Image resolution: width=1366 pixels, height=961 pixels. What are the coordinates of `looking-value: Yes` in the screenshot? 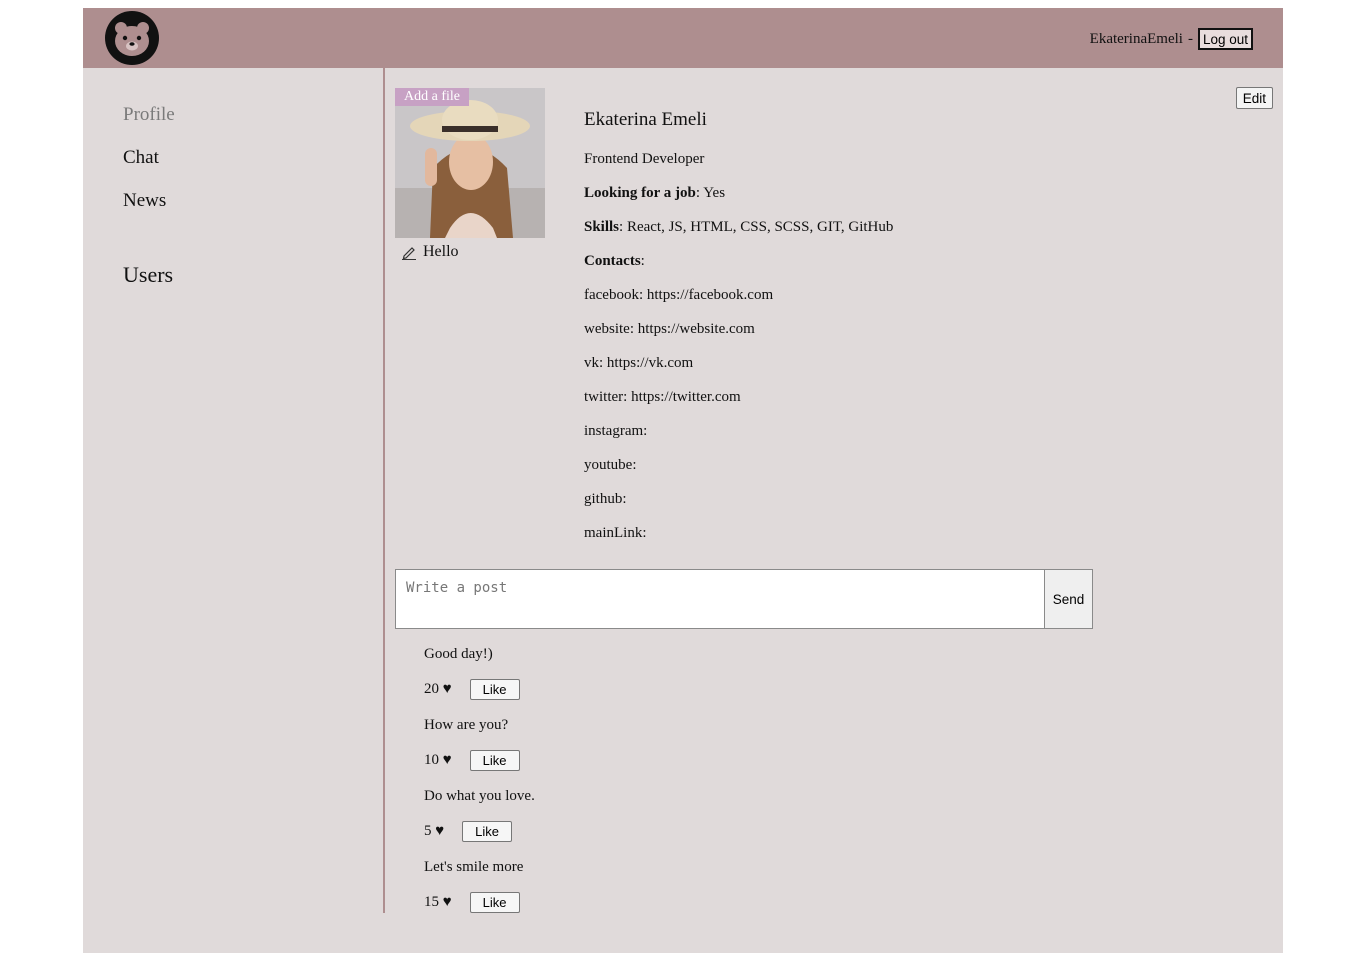 It's located at (714, 193).